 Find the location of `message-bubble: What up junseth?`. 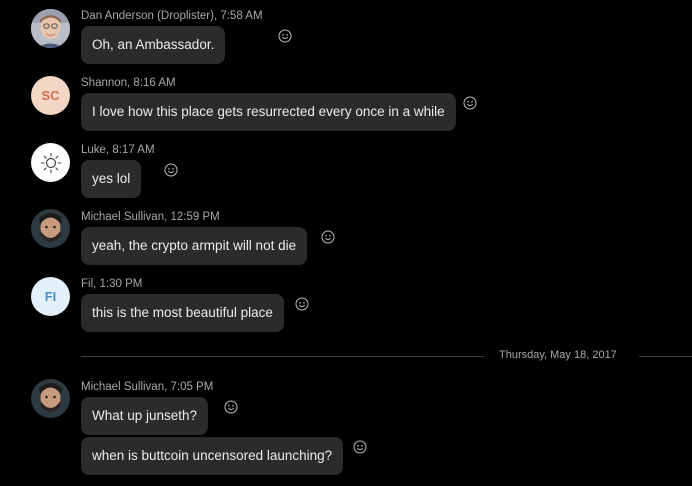

message-bubble: What up junseth? is located at coordinates (145, 416).